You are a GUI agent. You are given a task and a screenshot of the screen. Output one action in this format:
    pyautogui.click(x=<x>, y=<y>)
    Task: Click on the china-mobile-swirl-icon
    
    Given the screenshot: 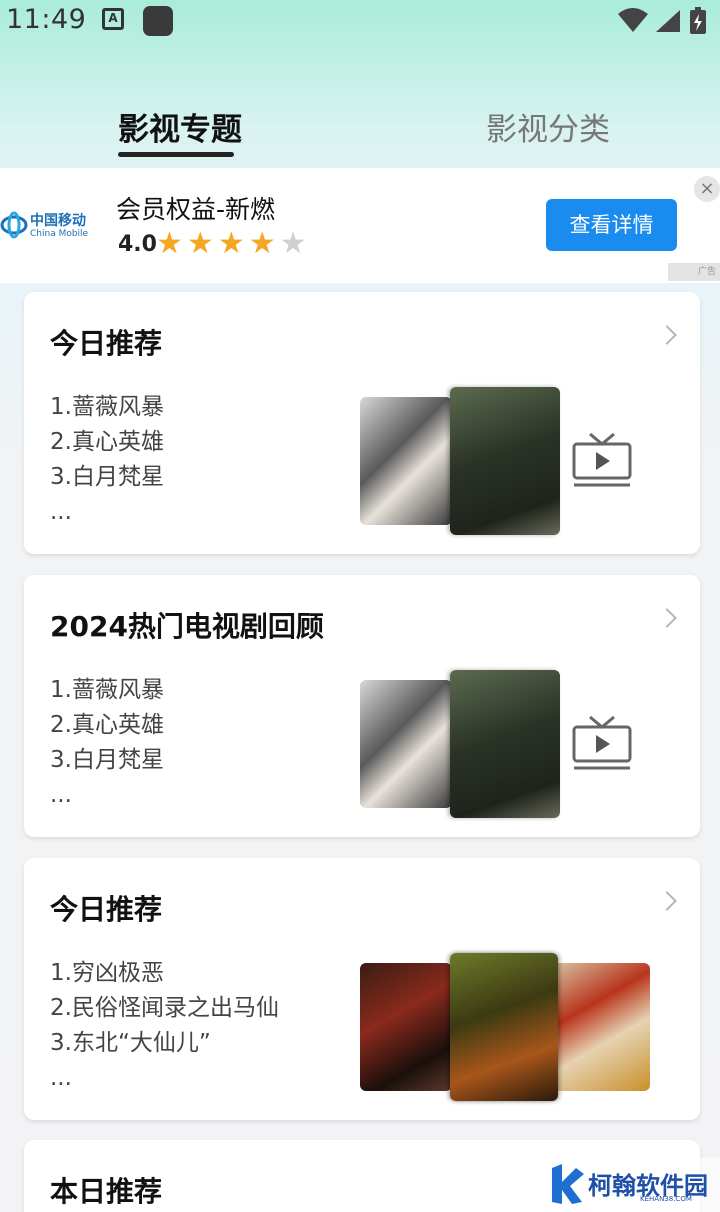 What is the action you would take?
    pyautogui.click(x=14, y=225)
    